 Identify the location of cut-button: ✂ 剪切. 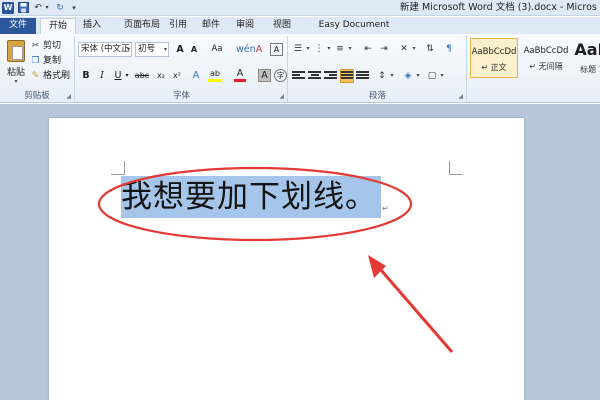
(45, 46).